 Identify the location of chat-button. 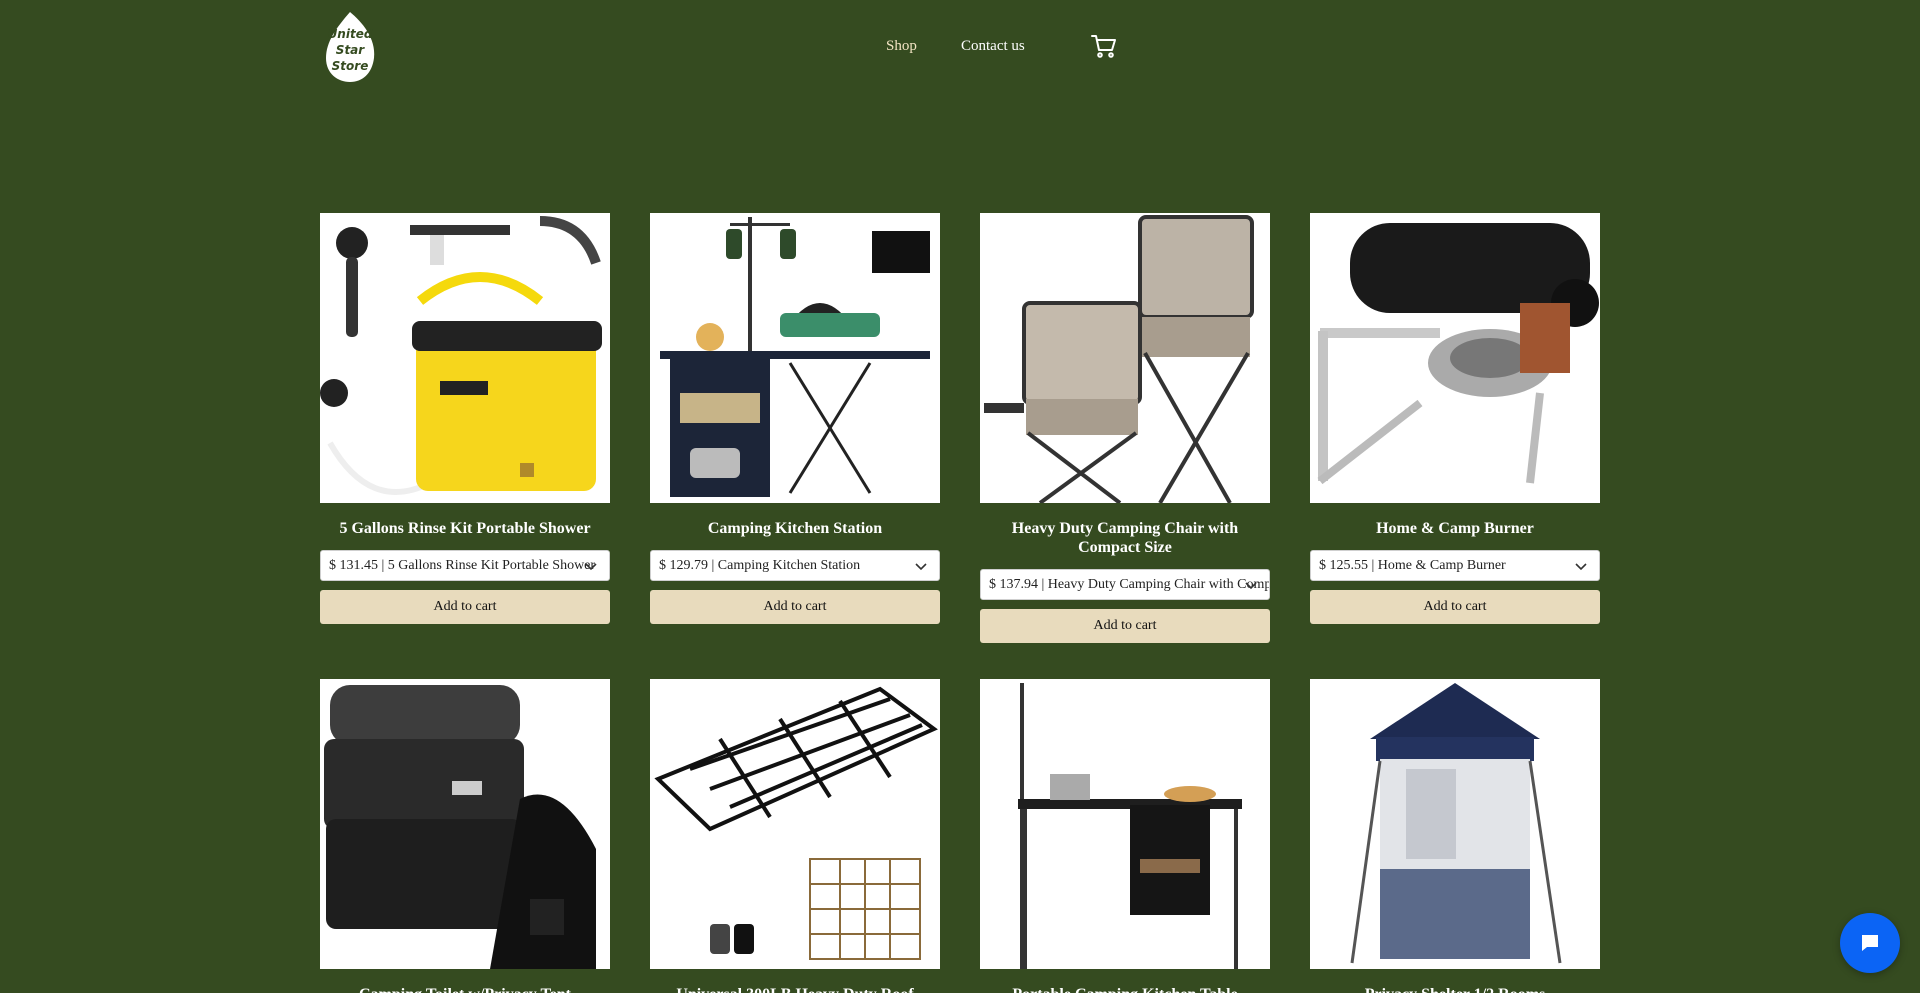
(1870, 943).